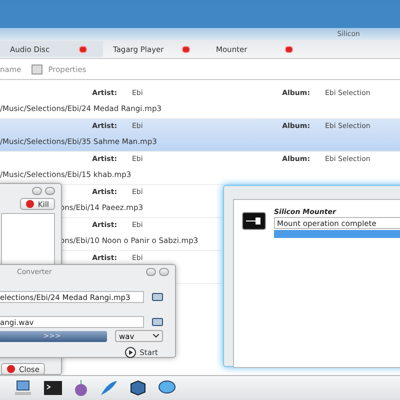 The image size is (400, 400). Describe the element at coordinates (254, 221) in the screenshot. I see `plug-icon` at that location.